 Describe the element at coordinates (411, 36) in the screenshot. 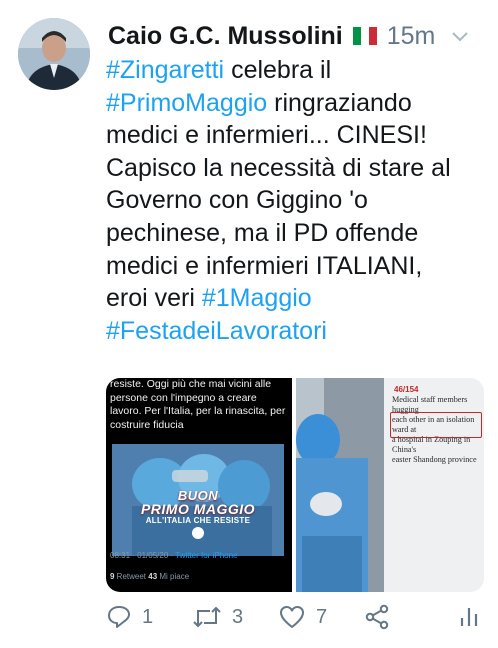

I see `tweet-timestamp: 15m` at that location.